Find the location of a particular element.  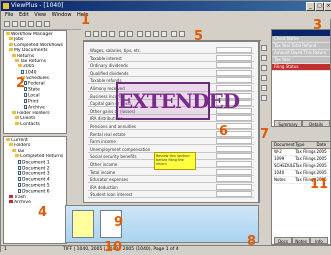

text-icon is located at coordinates (264, 58).